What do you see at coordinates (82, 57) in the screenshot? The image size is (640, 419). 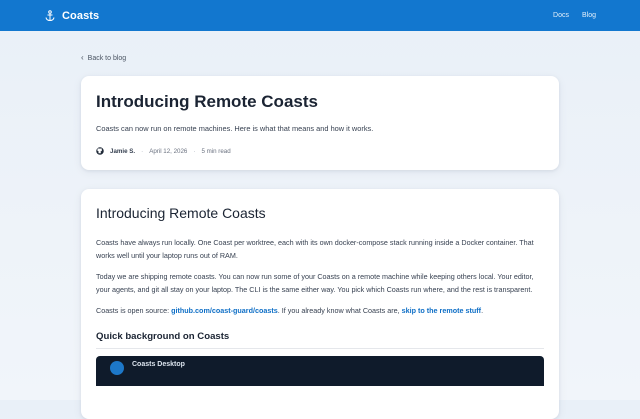 I see `chevron-left-icon: ‹` at bounding box center [82, 57].